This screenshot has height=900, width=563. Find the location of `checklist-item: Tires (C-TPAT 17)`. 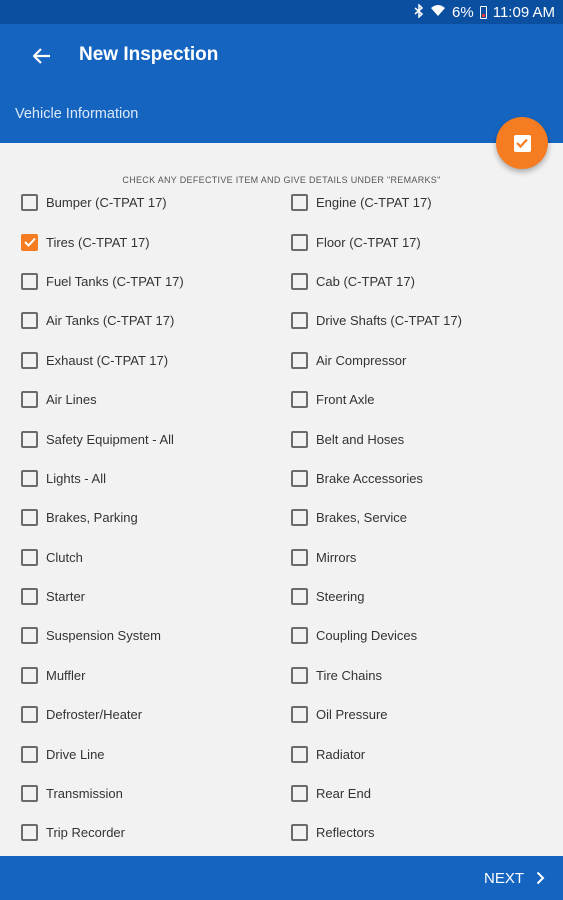

checklist-item: Tires (C-TPAT 17) is located at coordinates (156, 241).